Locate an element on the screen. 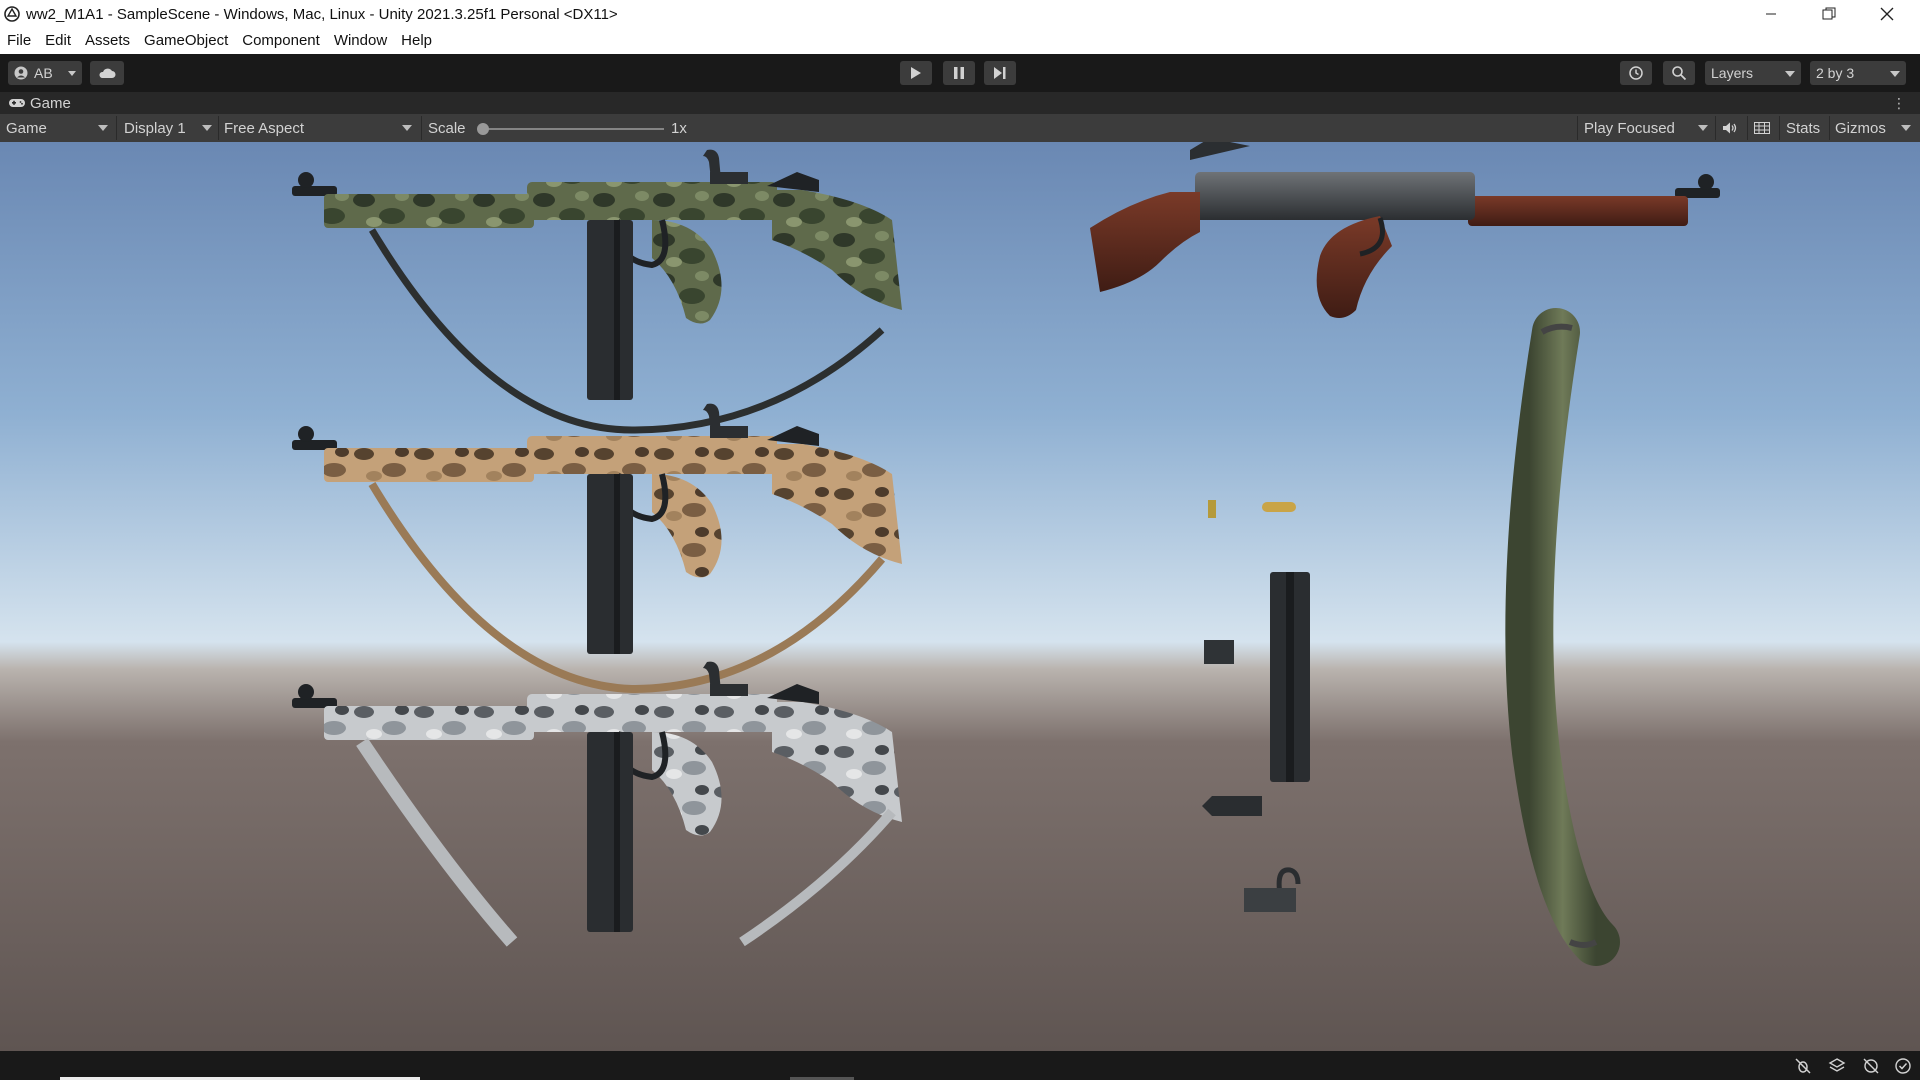 The height and width of the screenshot is (1080, 1920). step-button is located at coordinates (1000, 73).